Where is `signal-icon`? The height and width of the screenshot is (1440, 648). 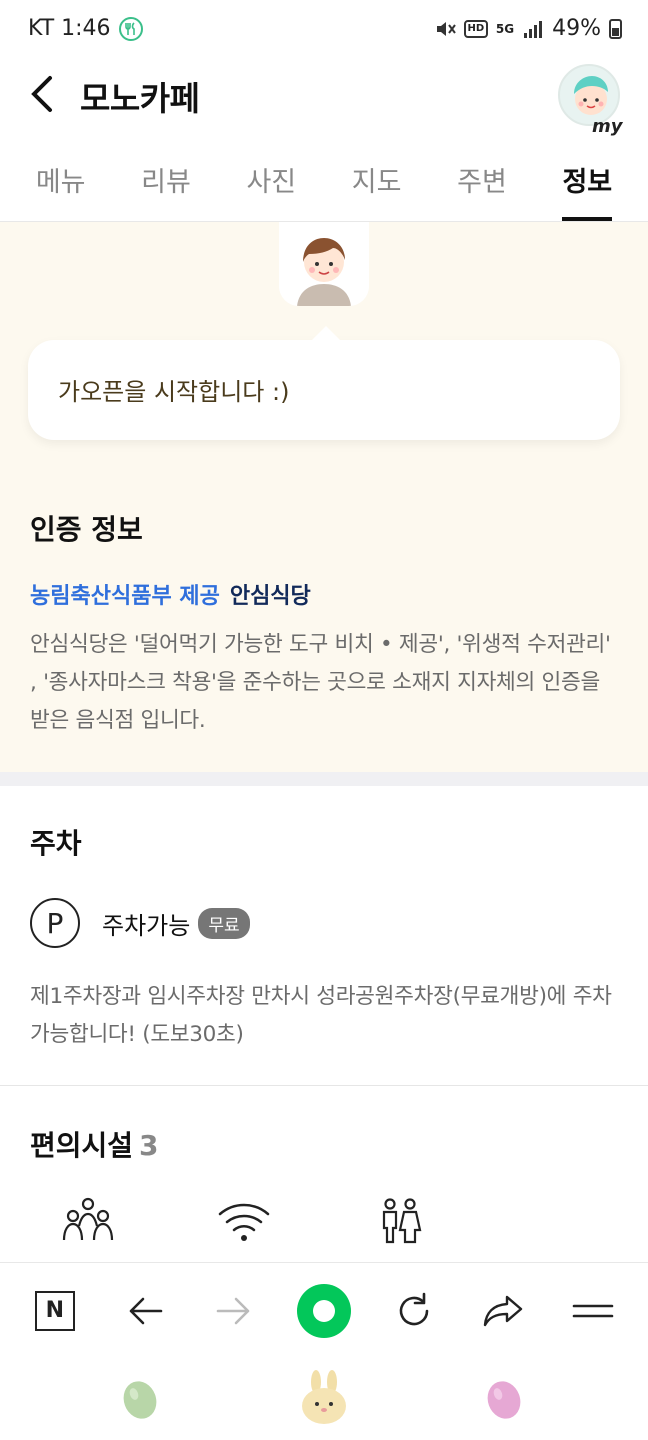
signal-icon is located at coordinates (533, 29).